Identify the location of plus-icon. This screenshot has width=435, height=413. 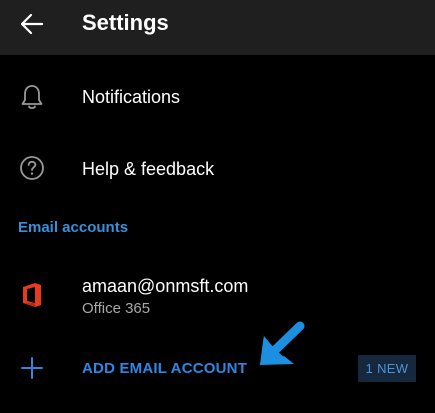
(32, 368).